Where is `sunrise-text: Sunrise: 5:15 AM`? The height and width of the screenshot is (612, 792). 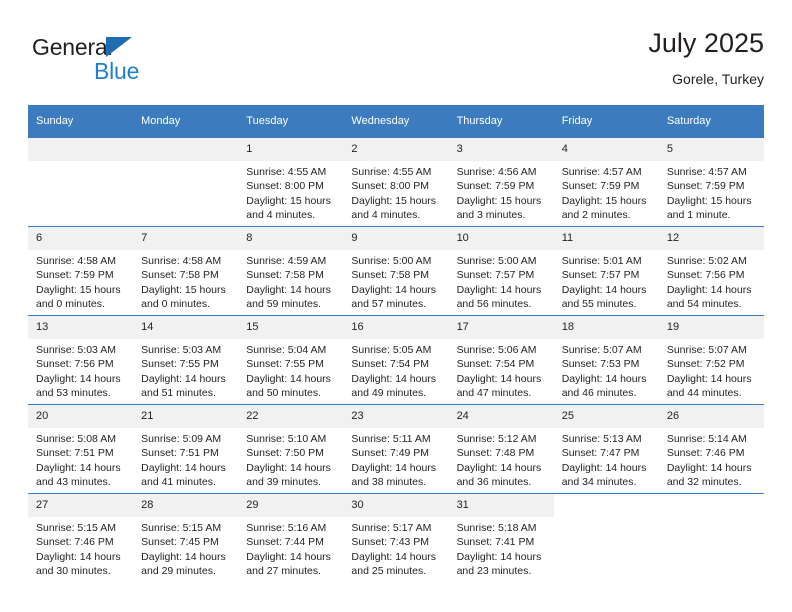 sunrise-text: Sunrise: 5:15 AM is located at coordinates (181, 528).